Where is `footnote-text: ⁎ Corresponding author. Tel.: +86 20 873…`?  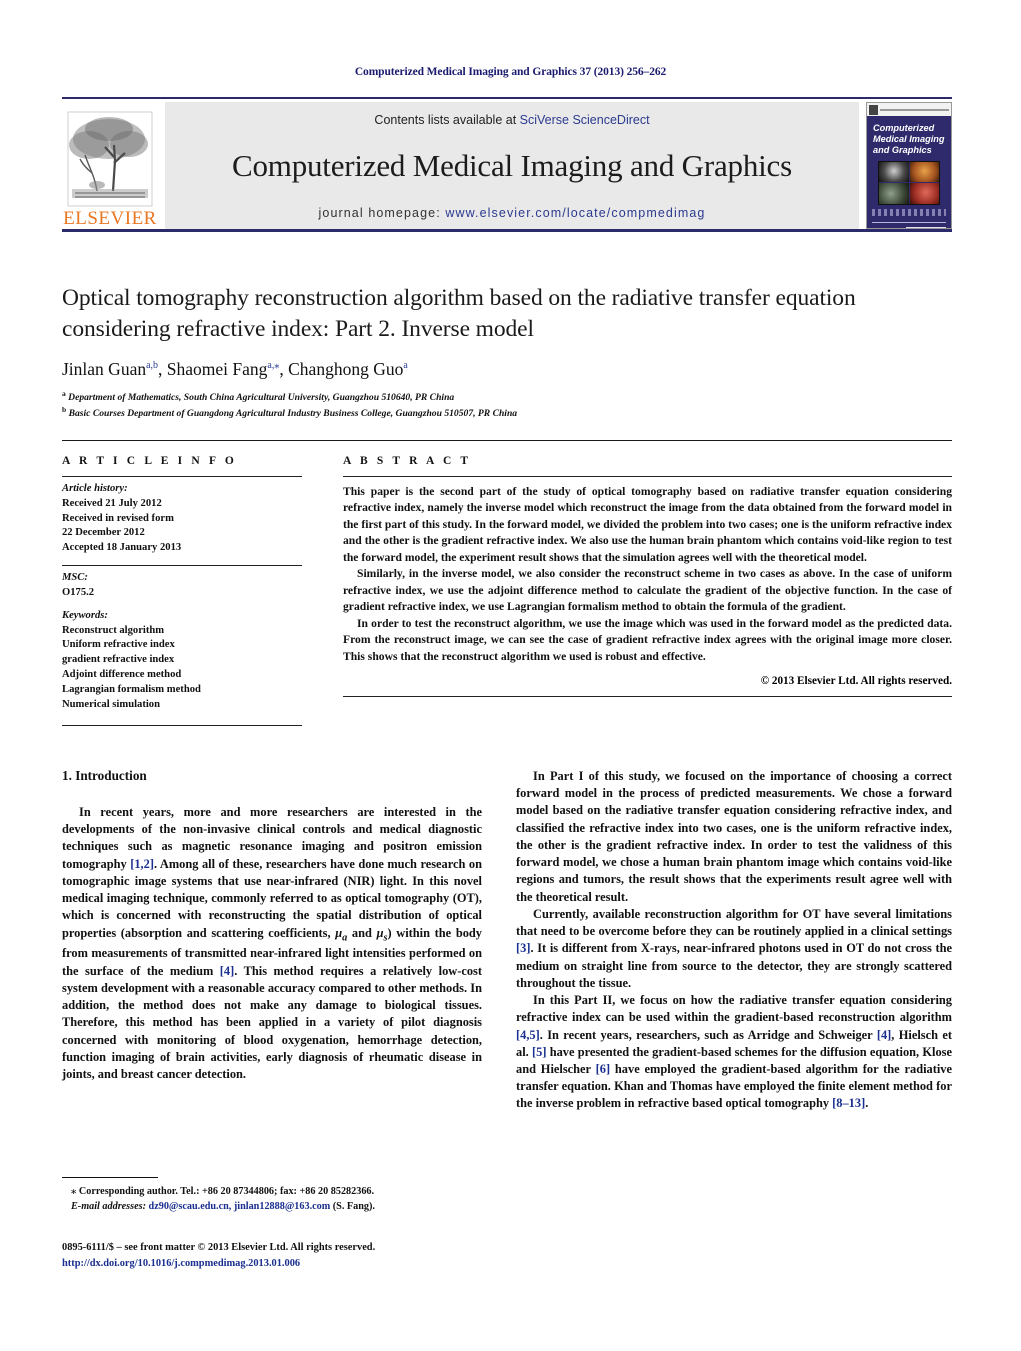 footnote-text: ⁎ Corresponding author. Tel.: +86 20 873… is located at coordinates (272, 1200).